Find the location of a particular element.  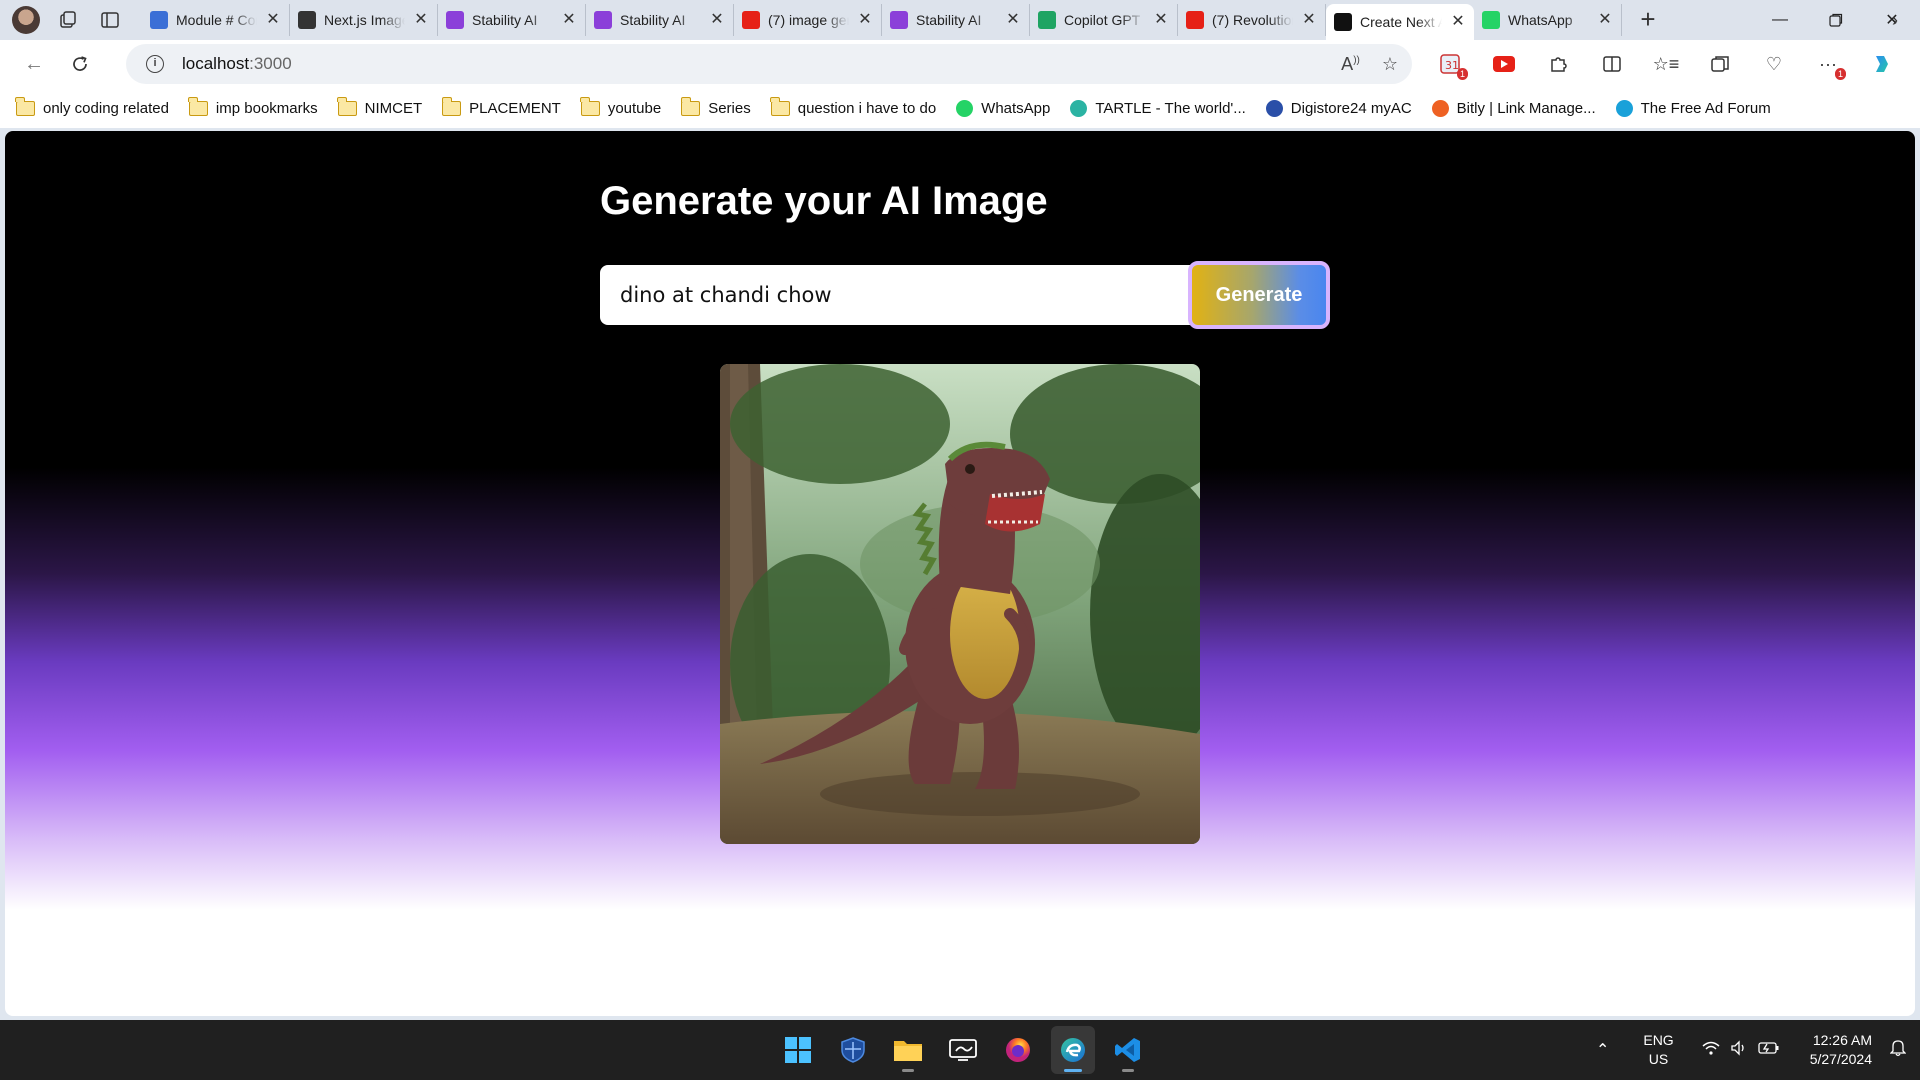

bookmark-link: WhatsApp is located at coordinates (1003, 108).